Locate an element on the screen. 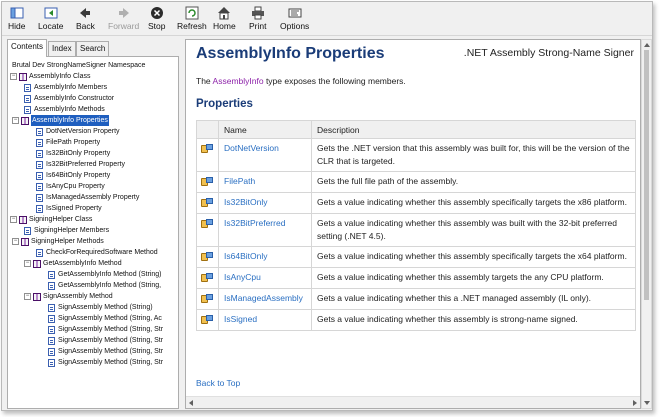 The image size is (660, 417). vertical-scrollbar is located at coordinates (646, 224).